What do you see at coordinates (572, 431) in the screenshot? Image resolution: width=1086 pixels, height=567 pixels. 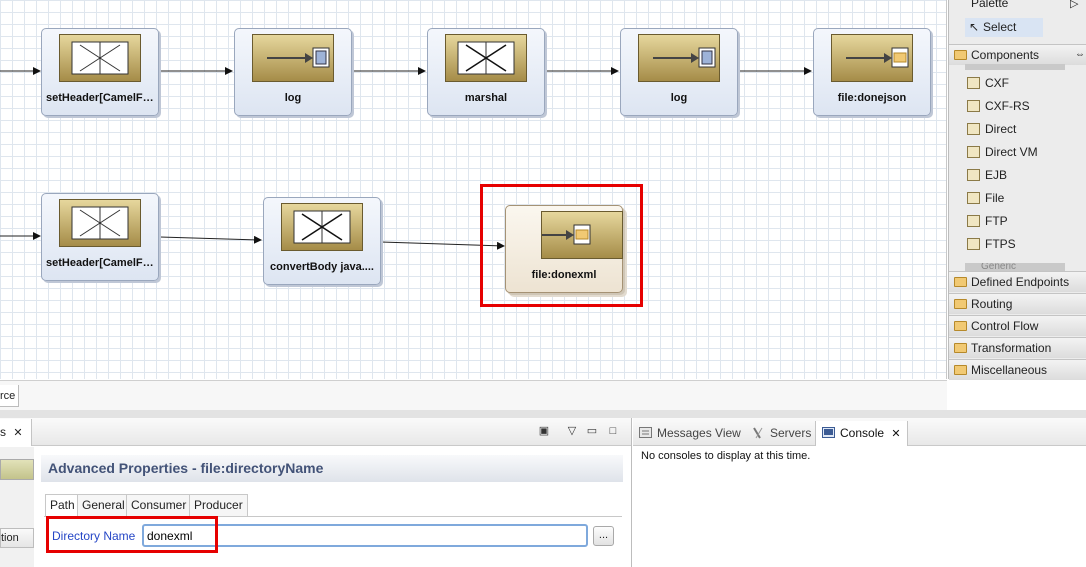 I see `view-menu-icon: ▽` at bounding box center [572, 431].